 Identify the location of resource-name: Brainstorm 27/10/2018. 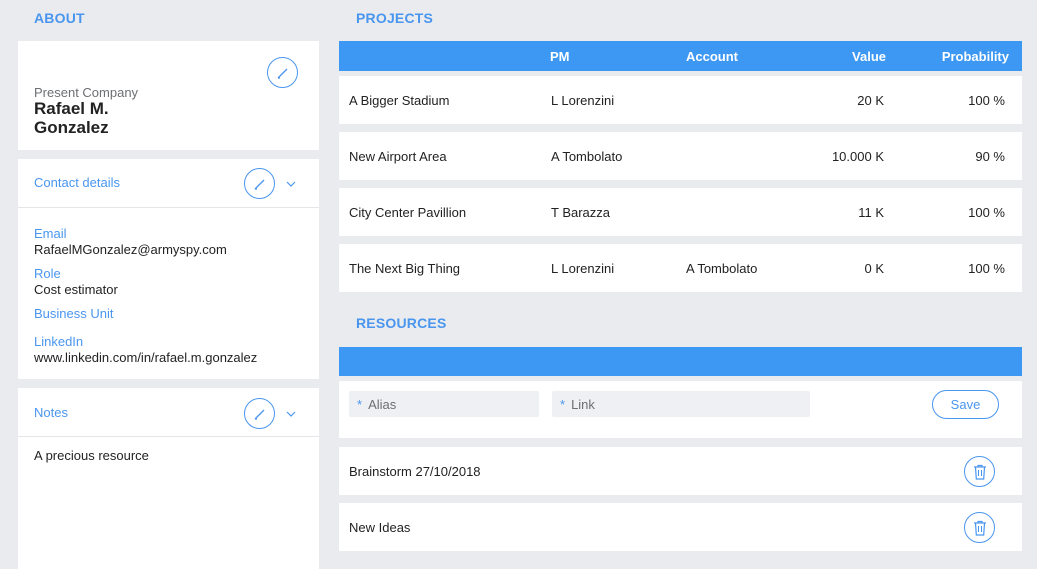
(415, 471).